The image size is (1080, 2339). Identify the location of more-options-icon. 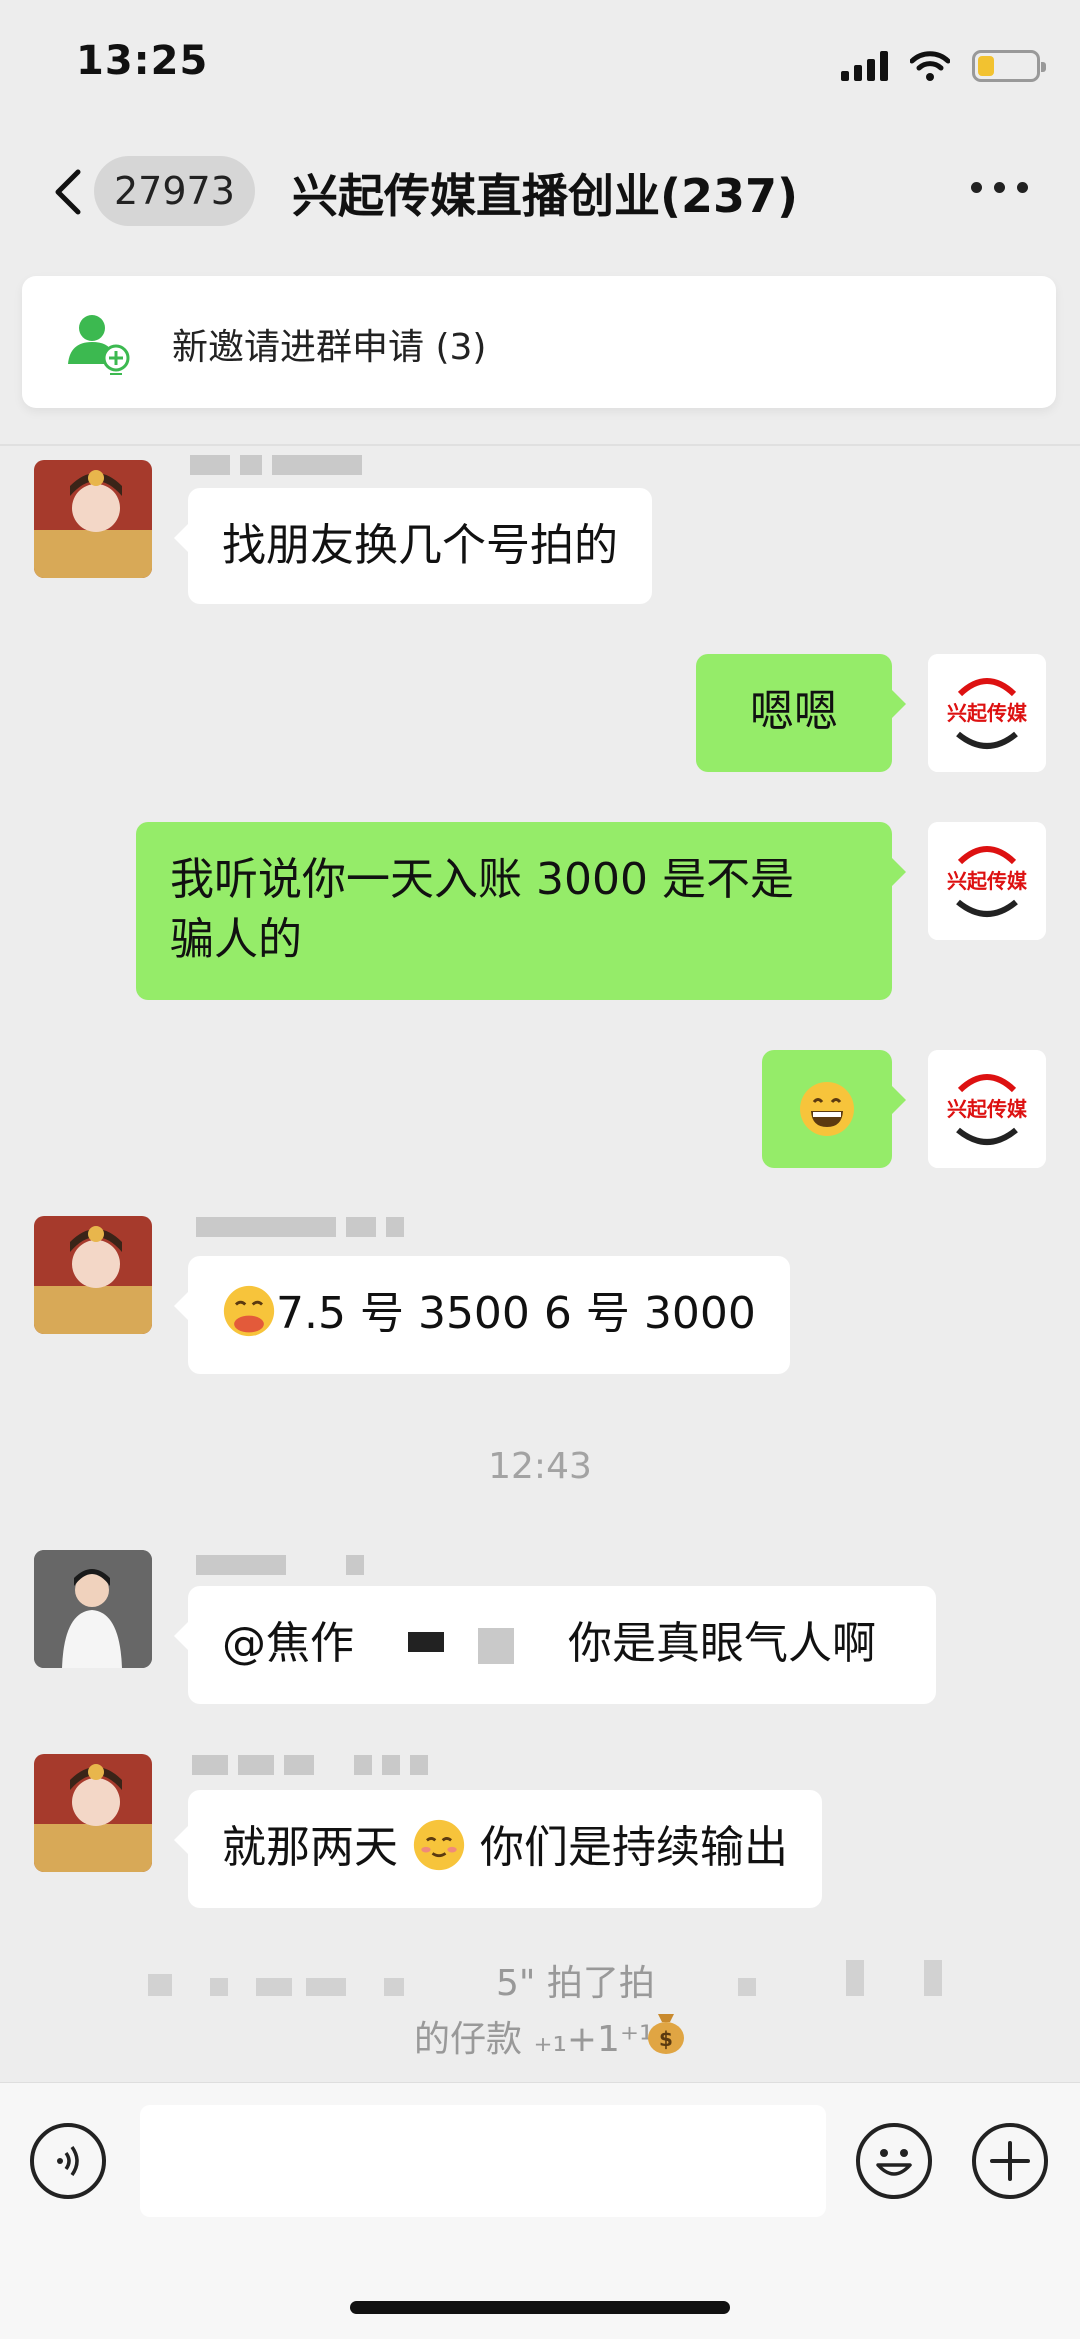
(999, 187).